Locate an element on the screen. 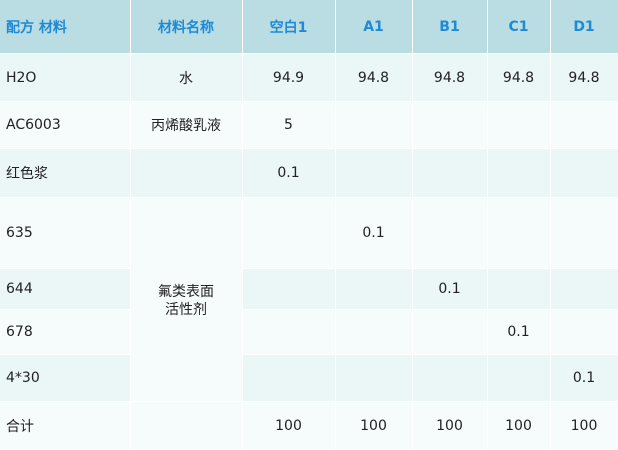 The width and height of the screenshot is (618, 450). cell-name: 水 is located at coordinates (186, 77).